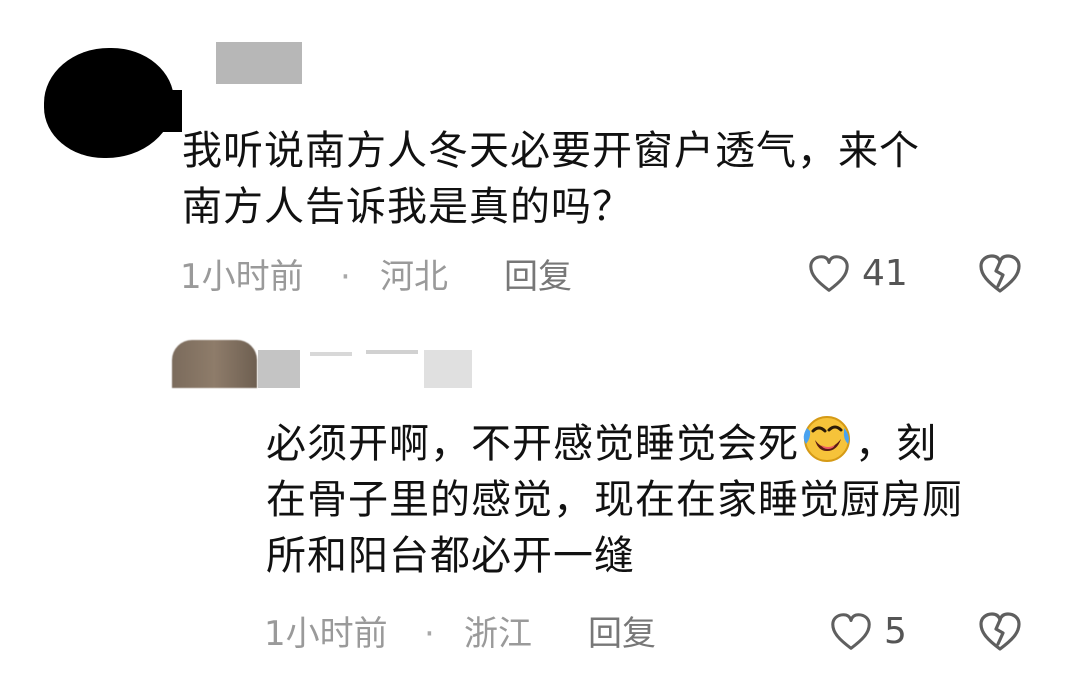 This screenshot has width=1080, height=686. I want to click on reply-text-line-1-start: 必须开啊，不开感觉睡觉会死, so click(532, 444).